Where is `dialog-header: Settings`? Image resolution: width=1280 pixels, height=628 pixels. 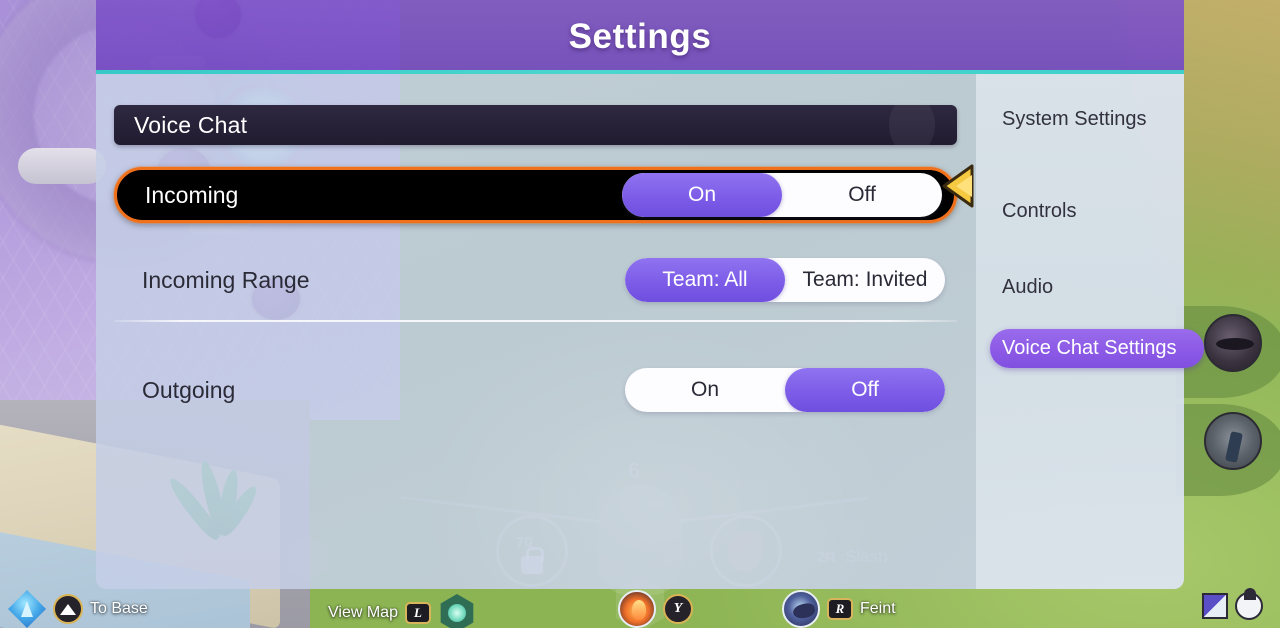
dialog-header: Settings is located at coordinates (640, 37).